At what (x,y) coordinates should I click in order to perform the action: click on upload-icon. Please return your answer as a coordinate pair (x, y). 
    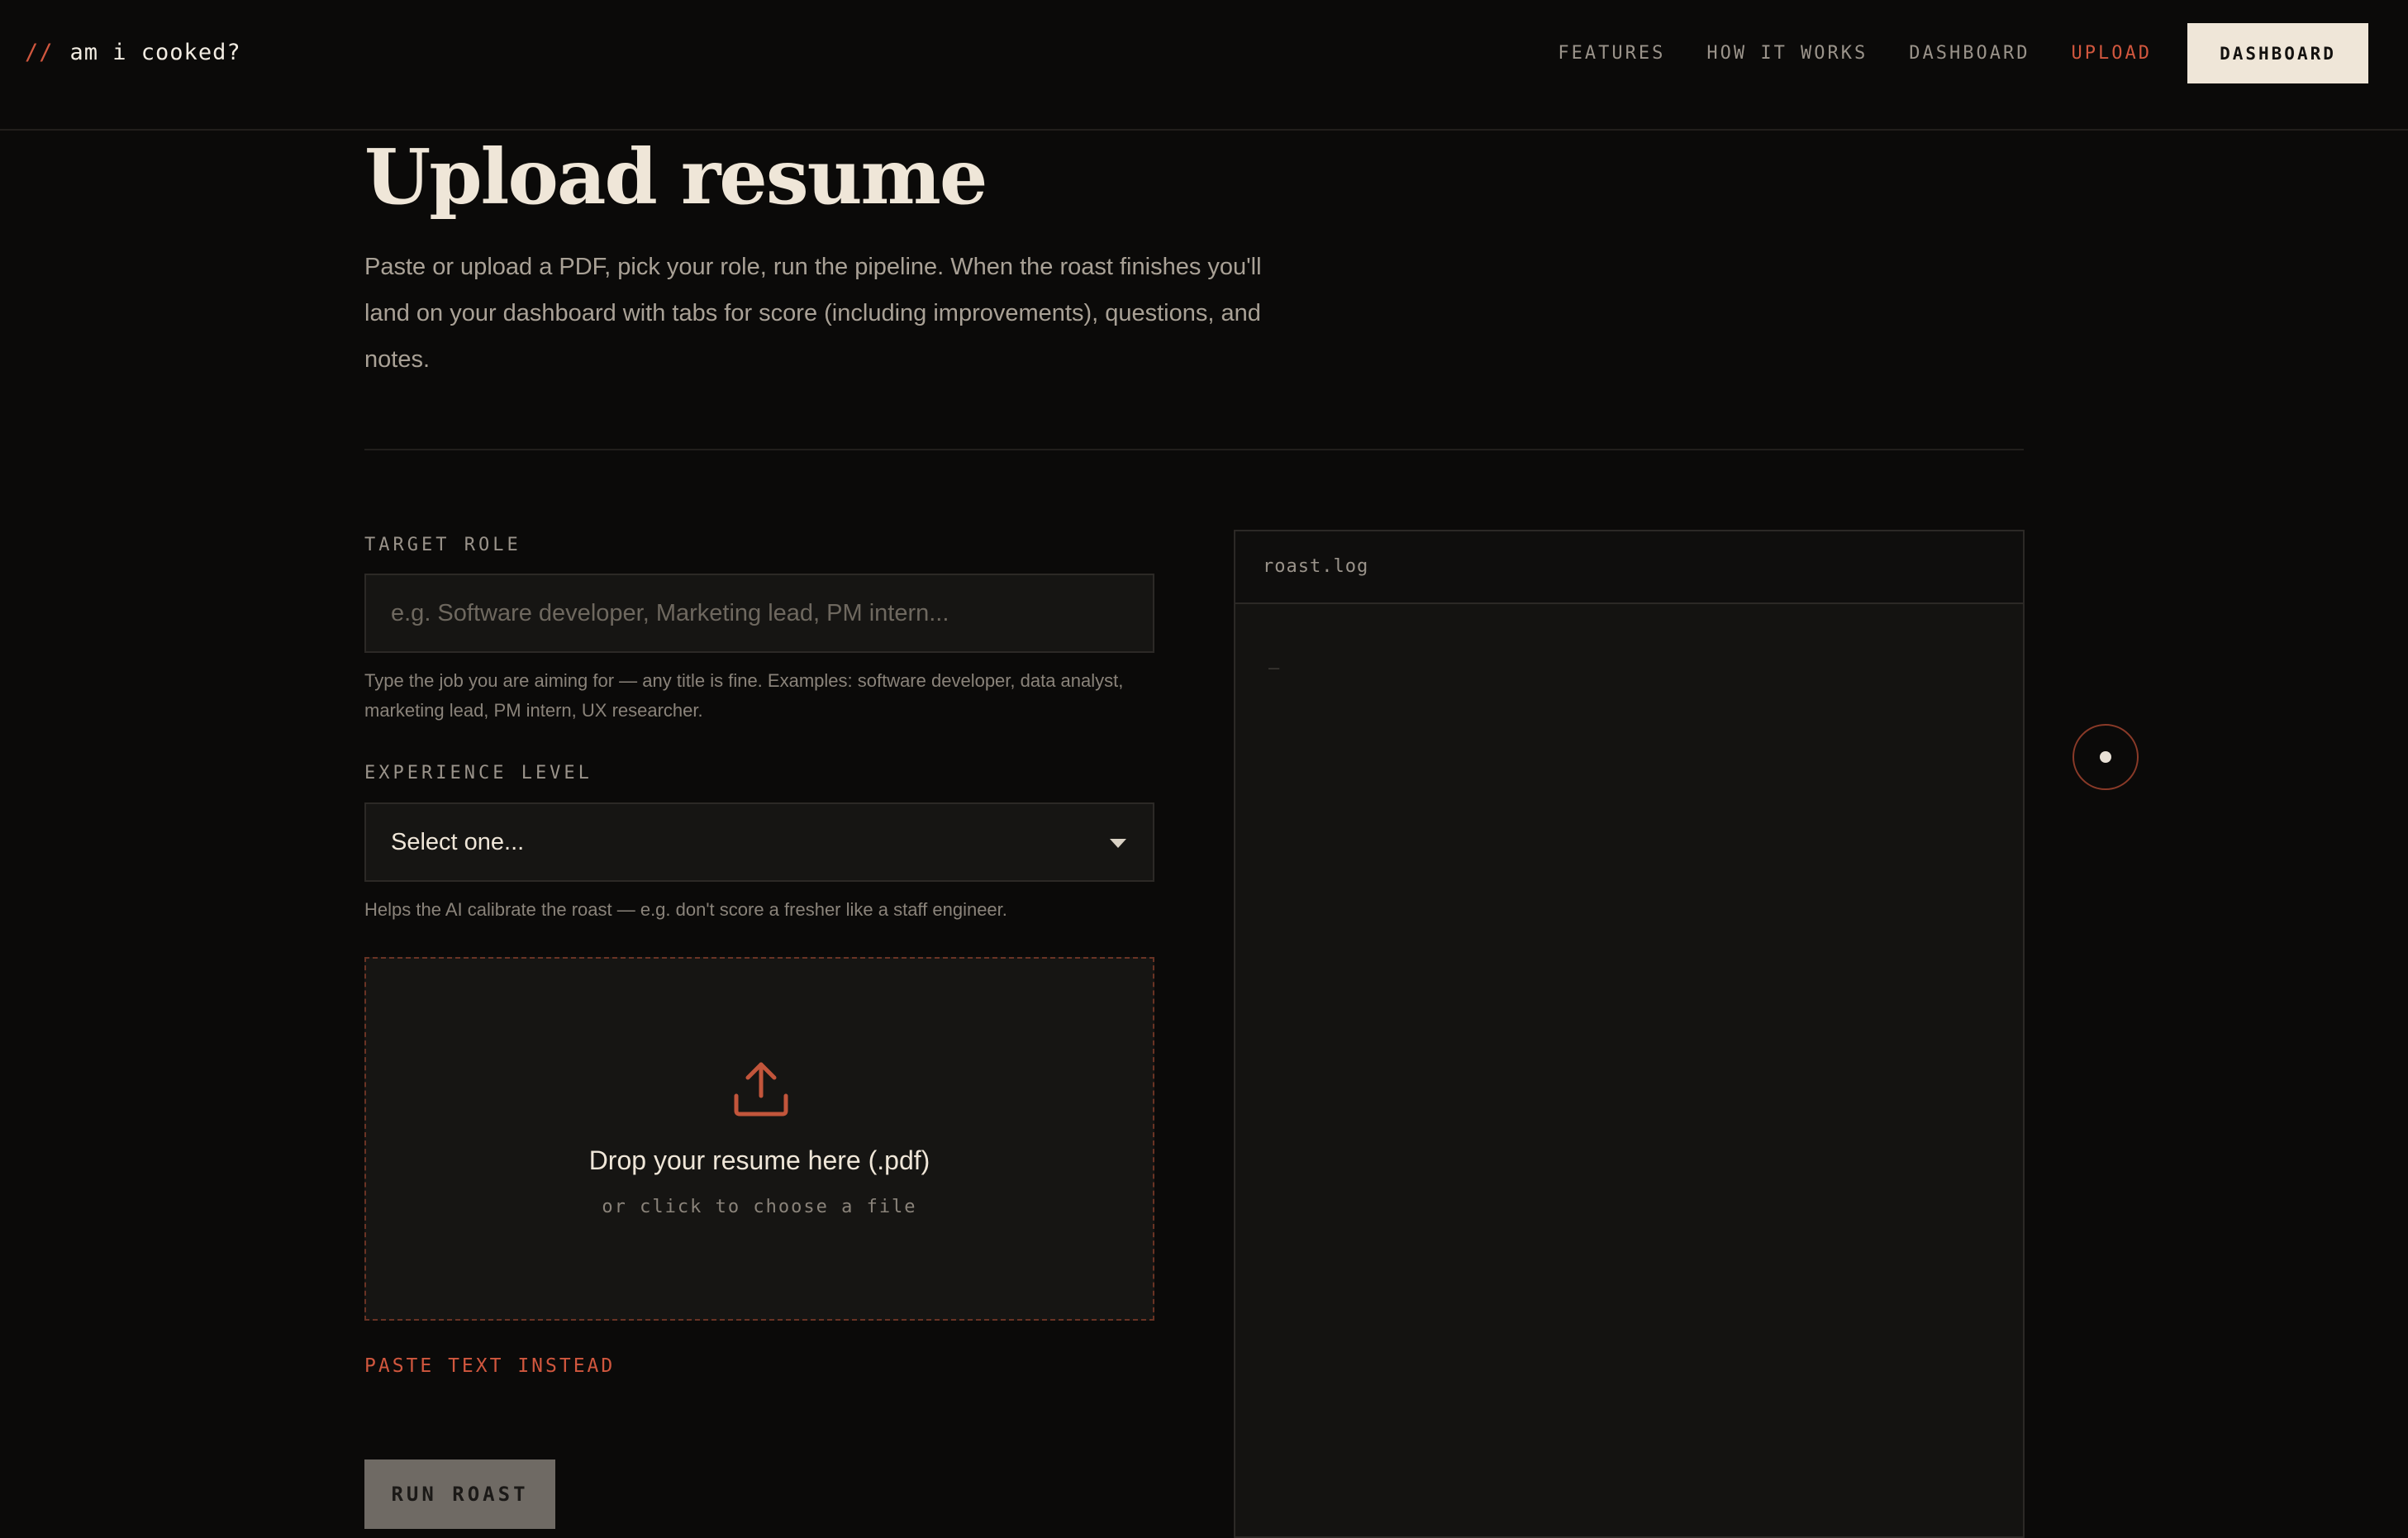
    Looking at the image, I should click on (761, 1089).